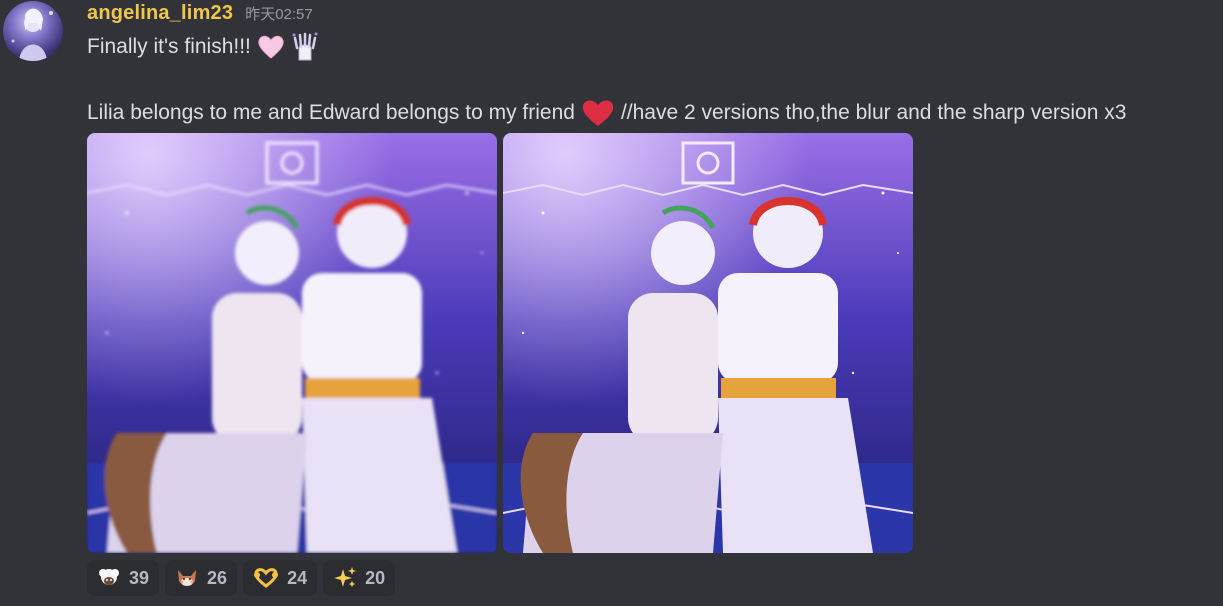  Describe the element at coordinates (187, 578) in the screenshot. I see `fox-blush-icon` at that location.